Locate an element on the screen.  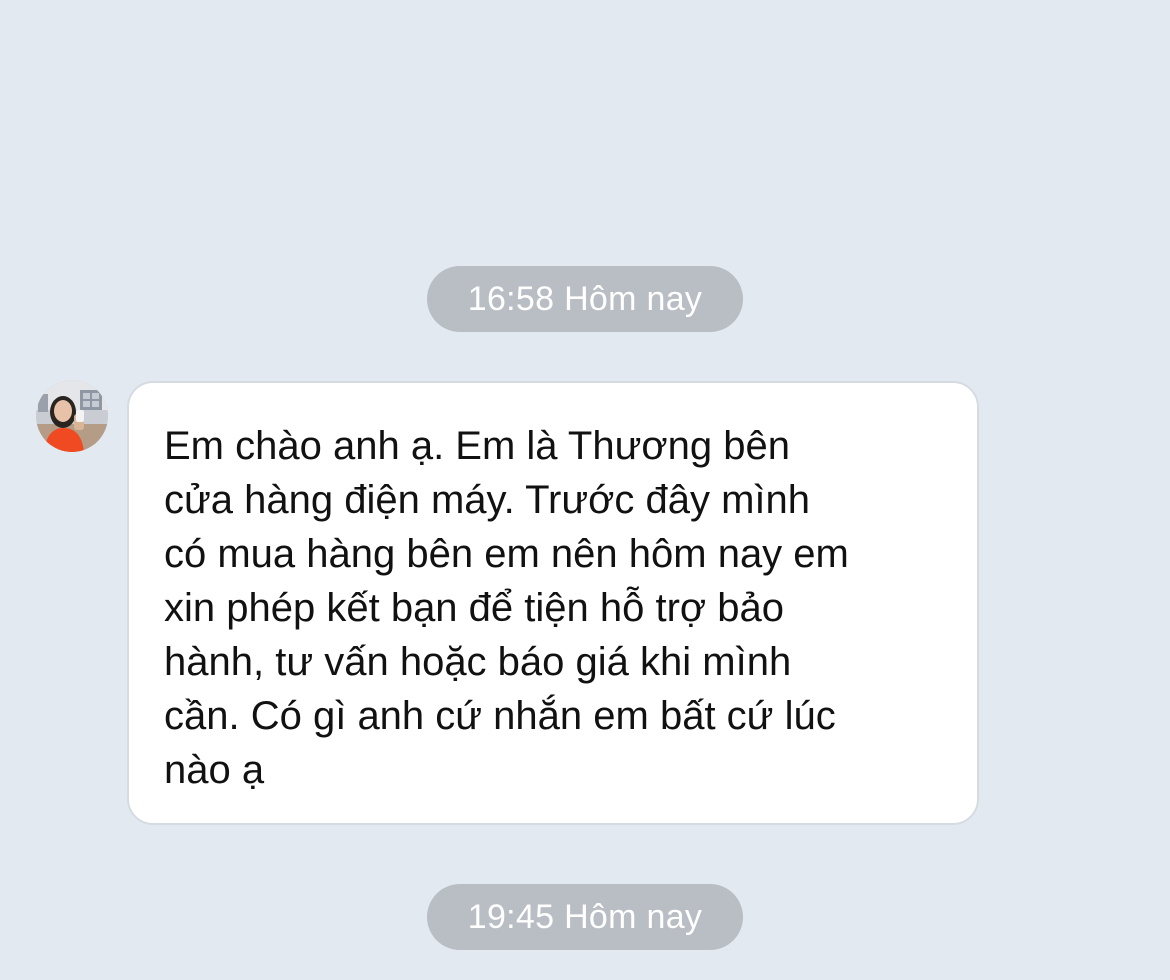
timestamp-pill: 19:45 Hôm nay is located at coordinates (585, 917).